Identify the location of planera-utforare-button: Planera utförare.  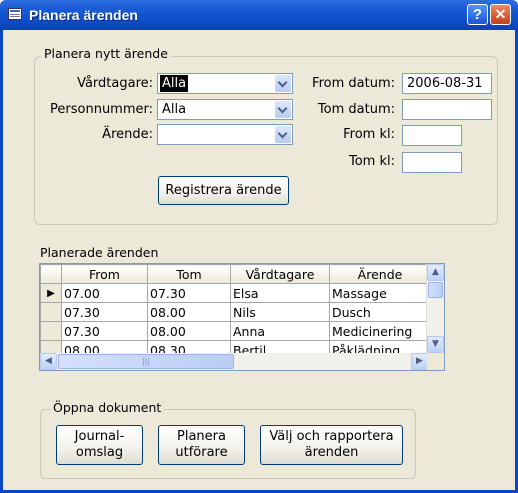
(201, 445).